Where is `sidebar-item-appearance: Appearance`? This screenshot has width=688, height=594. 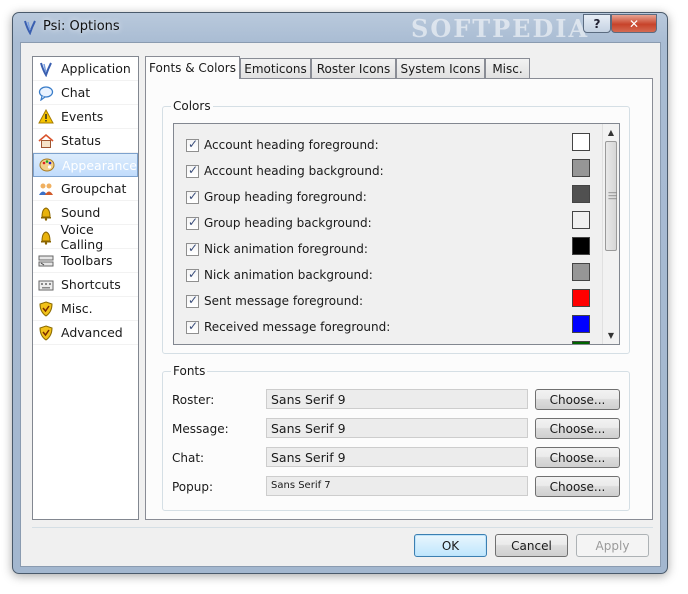
sidebar-item-appearance: Appearance is located at coordinates (85, 165).